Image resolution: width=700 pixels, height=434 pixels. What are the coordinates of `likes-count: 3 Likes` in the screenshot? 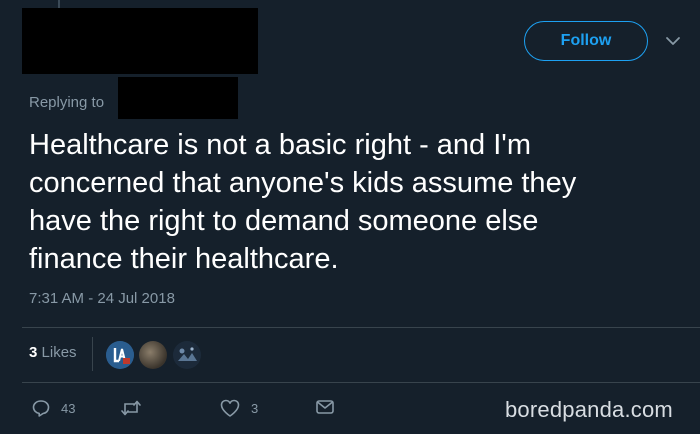 It's located at (53, 352).